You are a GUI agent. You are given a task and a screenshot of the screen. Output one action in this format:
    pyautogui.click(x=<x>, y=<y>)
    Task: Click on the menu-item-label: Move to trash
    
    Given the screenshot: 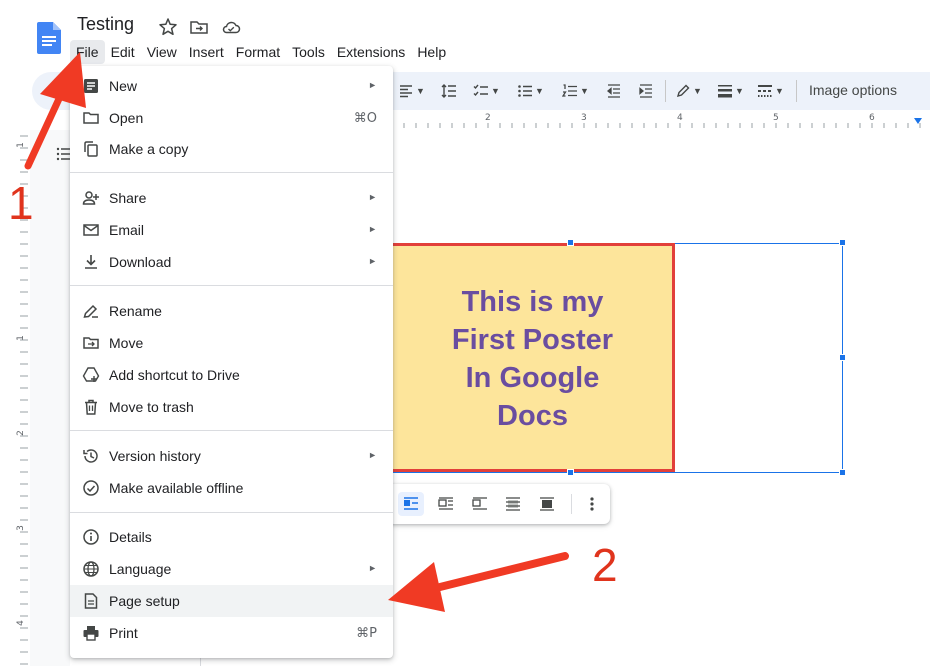 What is the action you would take?
    pyautogui.click(x=151, y=407)
    